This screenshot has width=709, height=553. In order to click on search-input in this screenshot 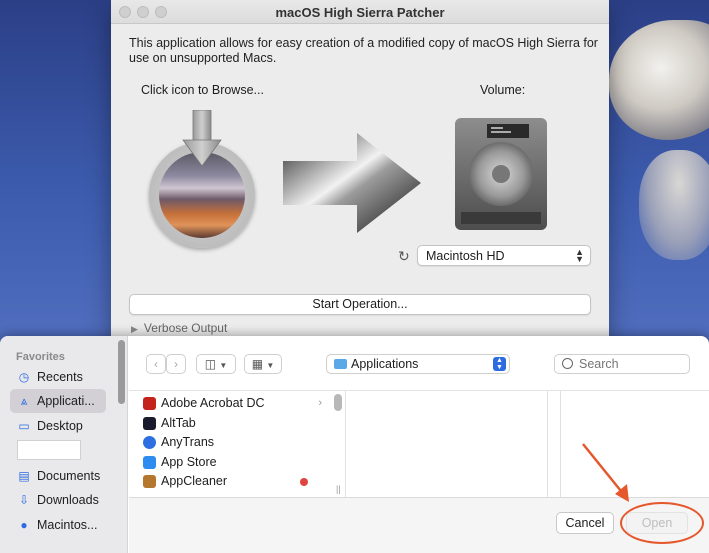, I will do `click(629, 364)`.